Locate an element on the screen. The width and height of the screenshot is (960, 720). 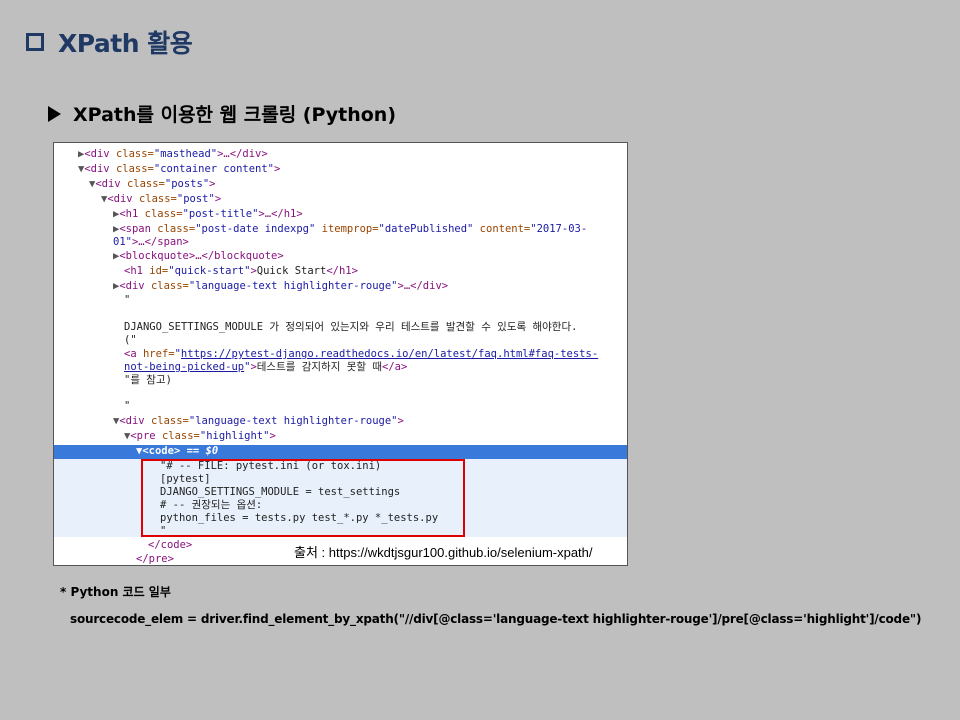
dom-line: </pre> is located at coordinates (155, 559).